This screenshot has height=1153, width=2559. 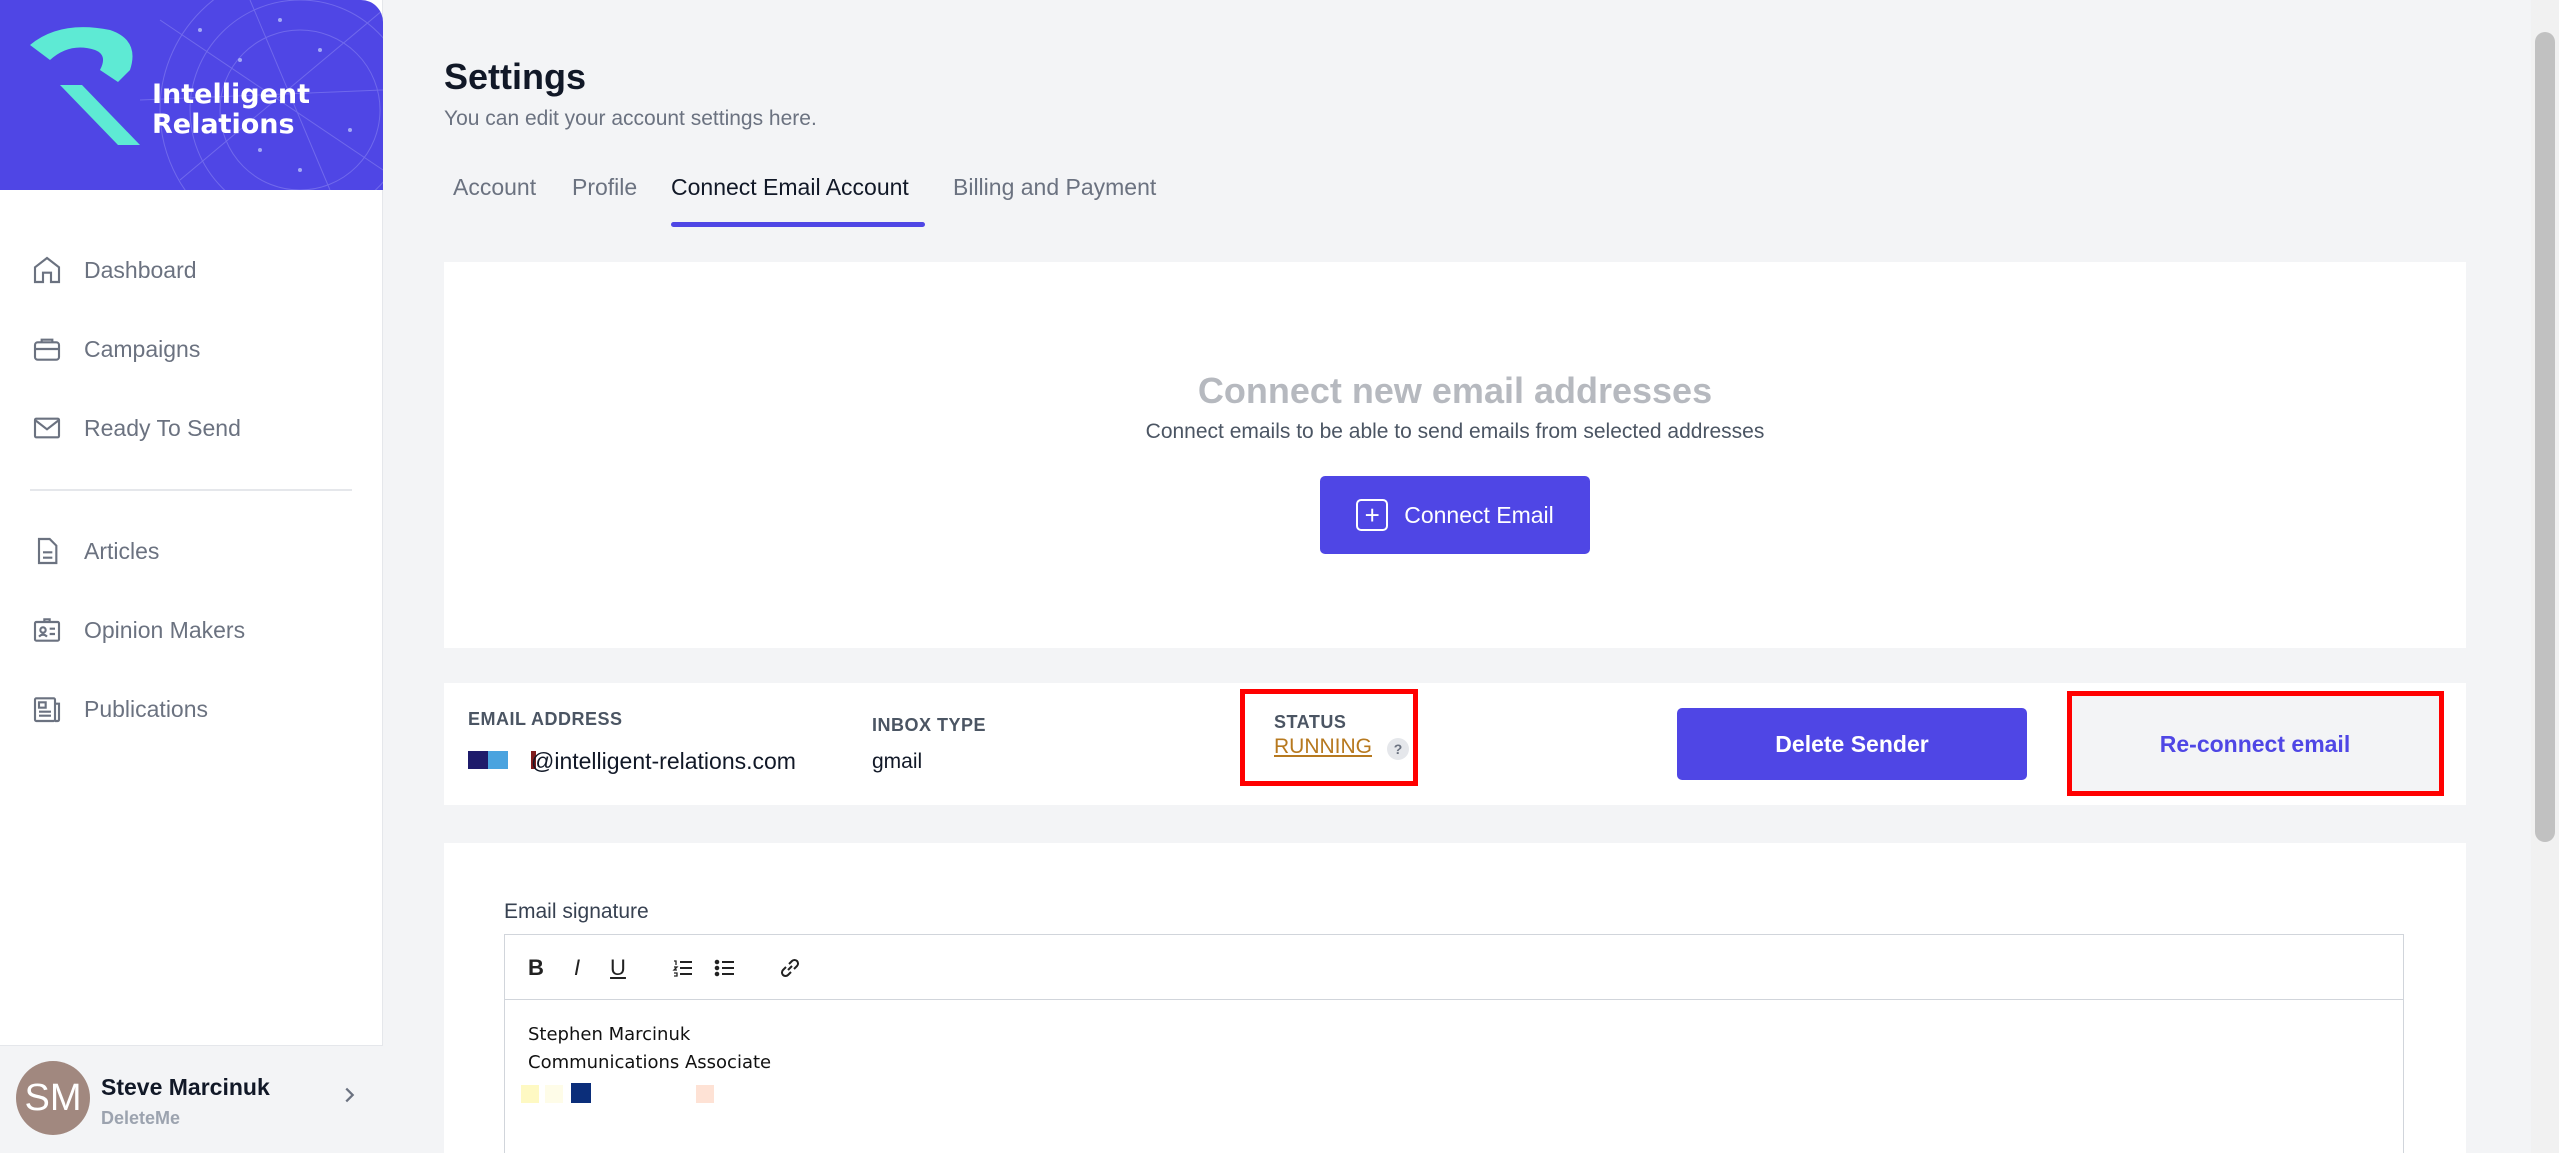 I want to click on email-address-value: @intelligent-relations.com, so click(x=663, y=761).